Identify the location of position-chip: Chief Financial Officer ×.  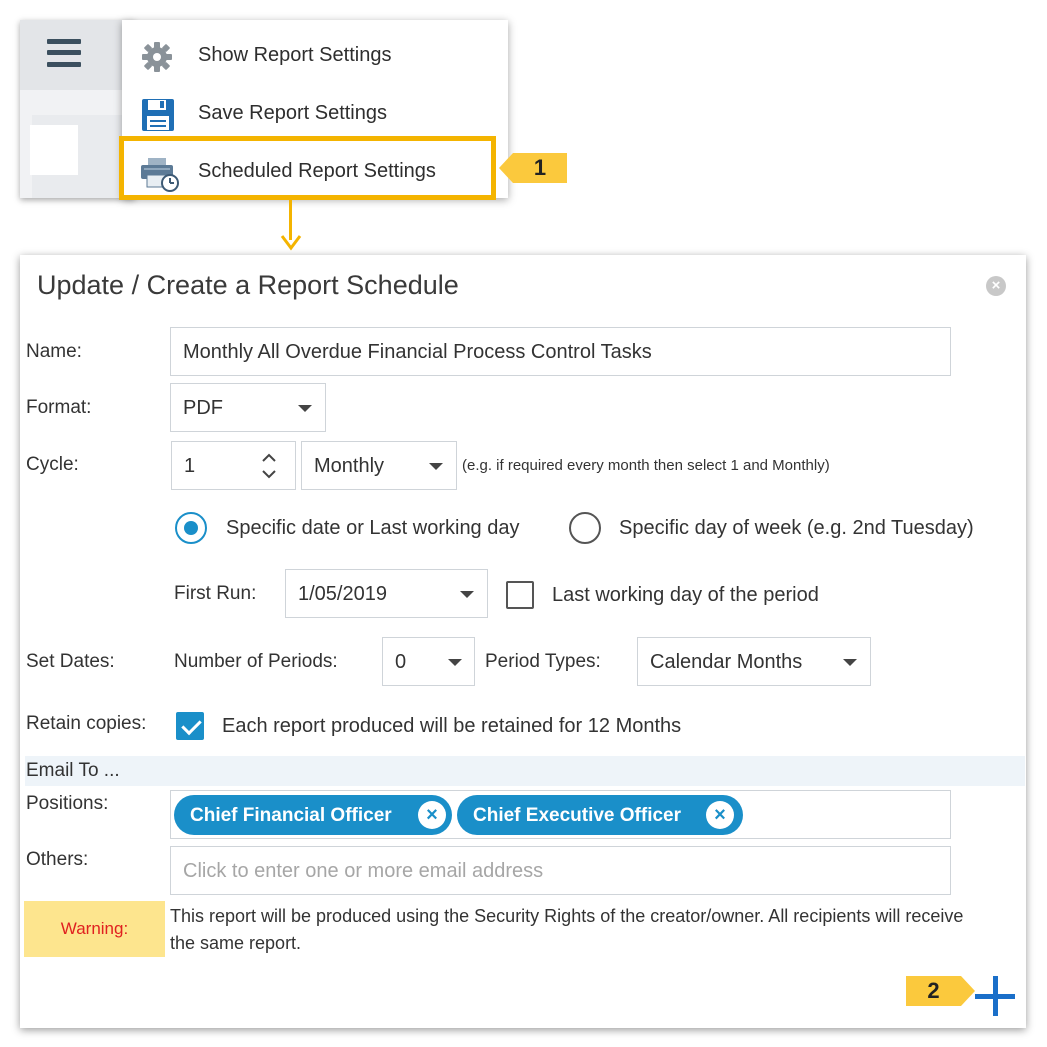
(313, 815).